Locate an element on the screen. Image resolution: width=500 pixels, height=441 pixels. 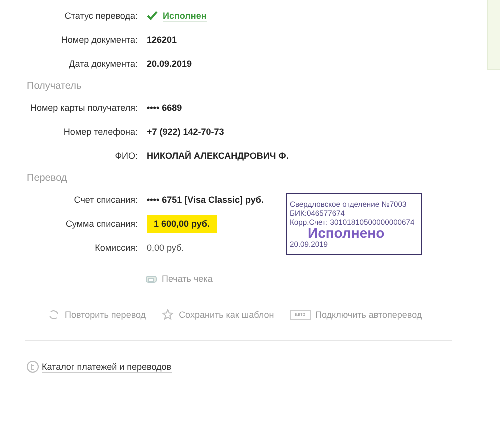
amount-value: 1 600,00 руб. is located at coordinates (182, 224).